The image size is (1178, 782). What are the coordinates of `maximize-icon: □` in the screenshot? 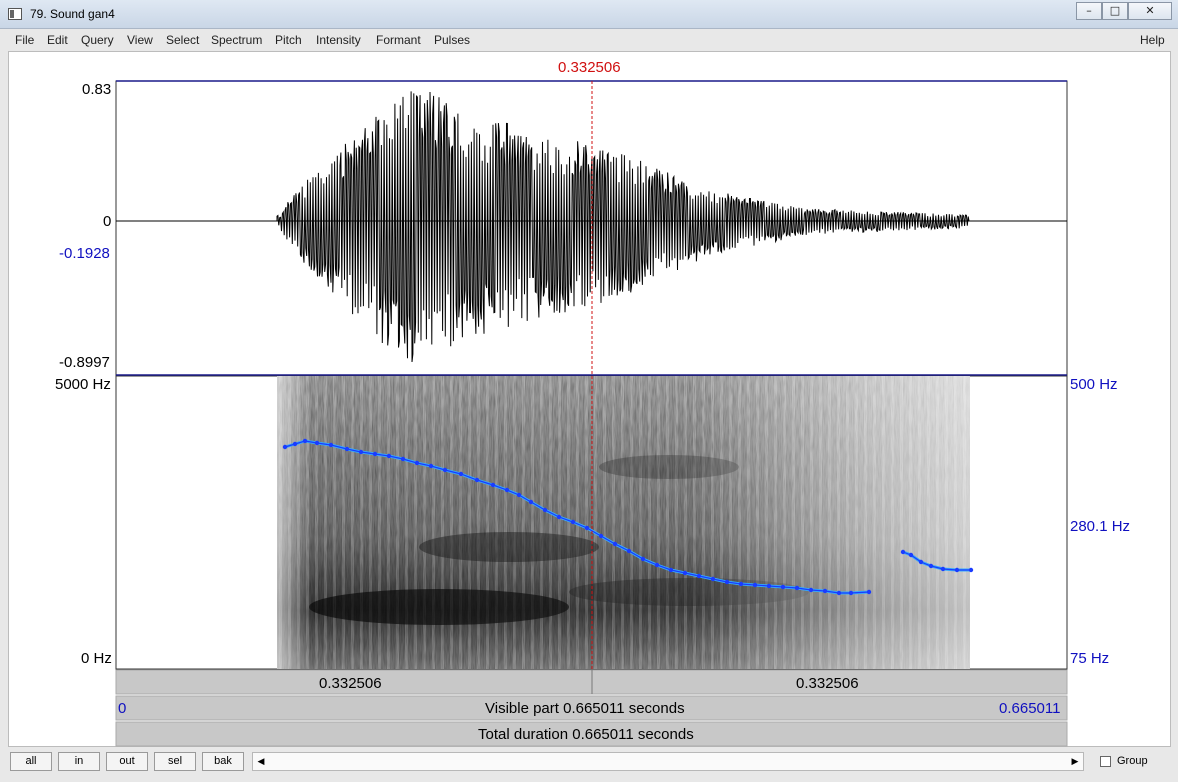 It's located at (1115, 11).